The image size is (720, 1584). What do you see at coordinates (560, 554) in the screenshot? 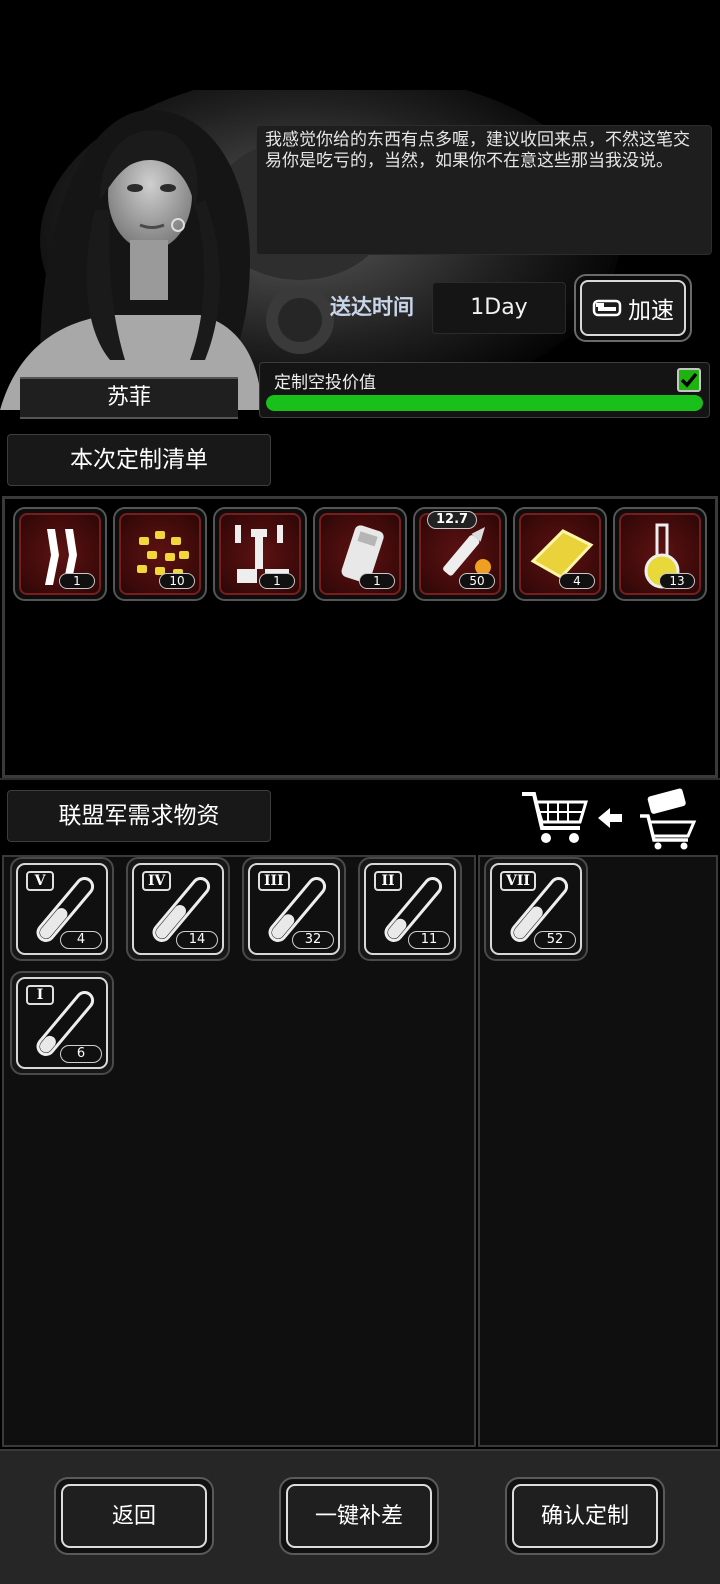
I see `order-item: 4` at bounding box center [560, 554].